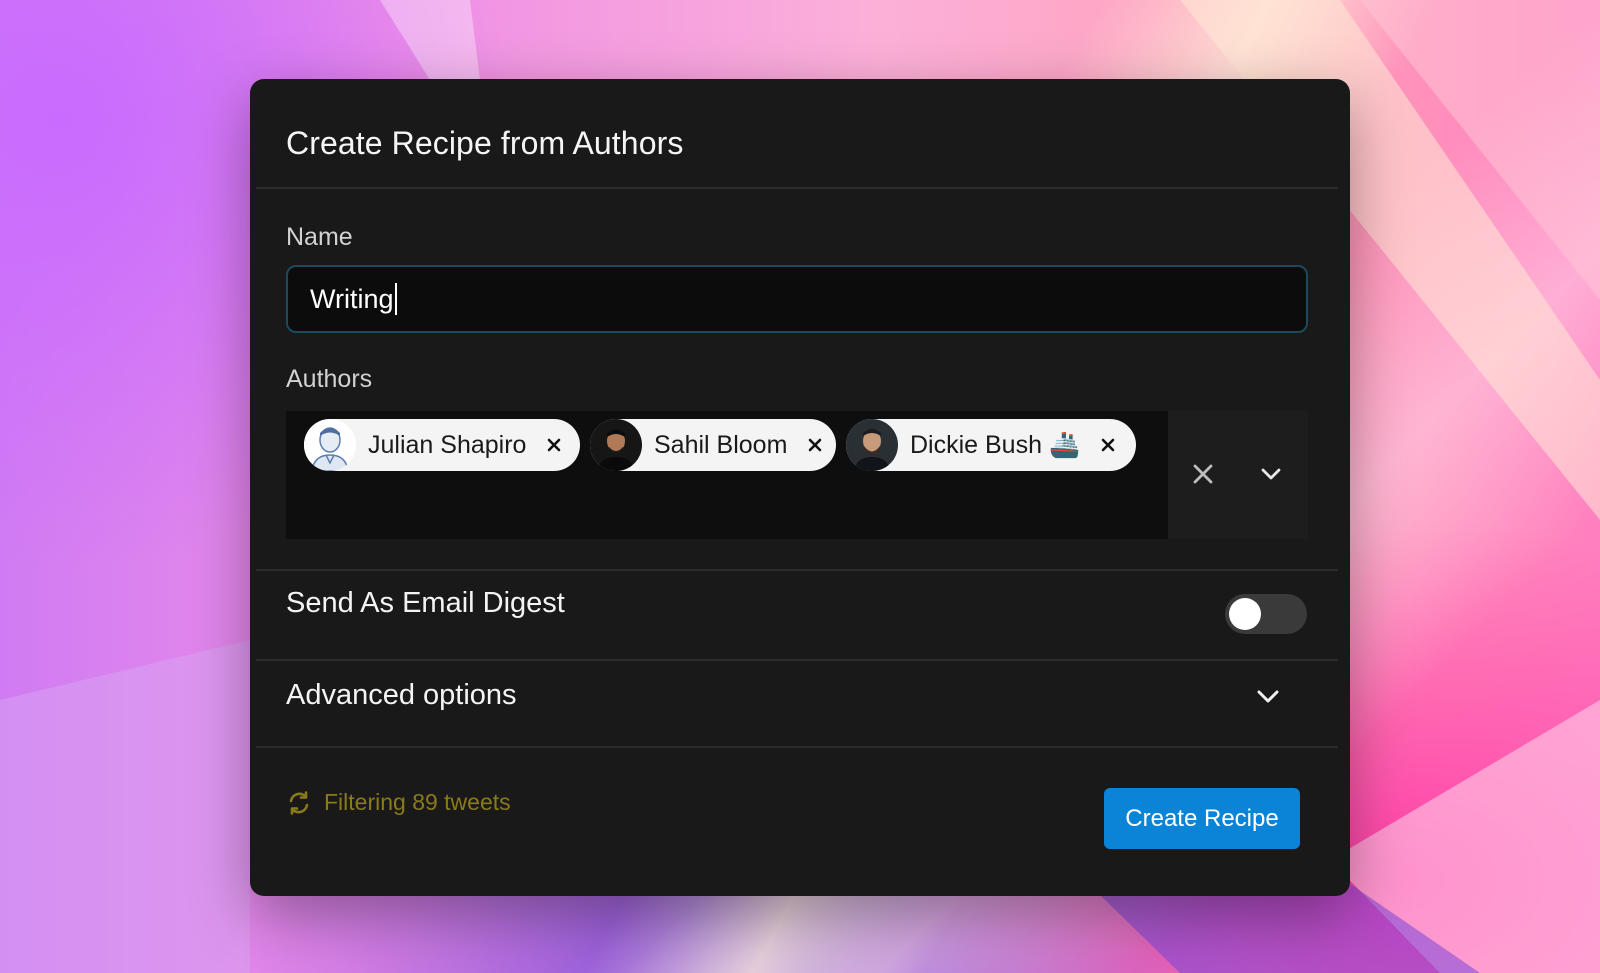 The width and height of the screenshot is (1600, 973). What do you see at coordinates (352, 298) in the screenshot?
I see `name-input-value: Writing` at bounding box center [352, 298].